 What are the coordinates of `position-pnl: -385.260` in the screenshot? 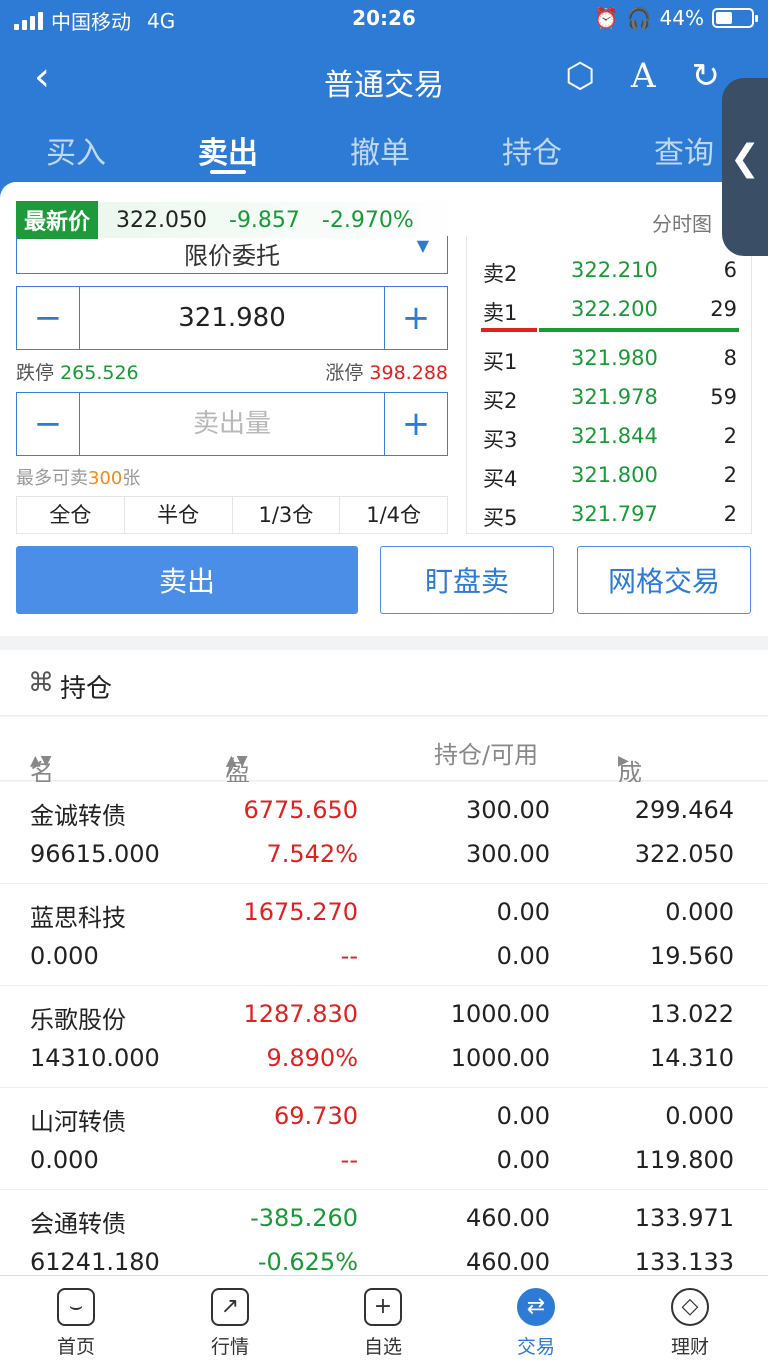 It's located at (304, 1218).